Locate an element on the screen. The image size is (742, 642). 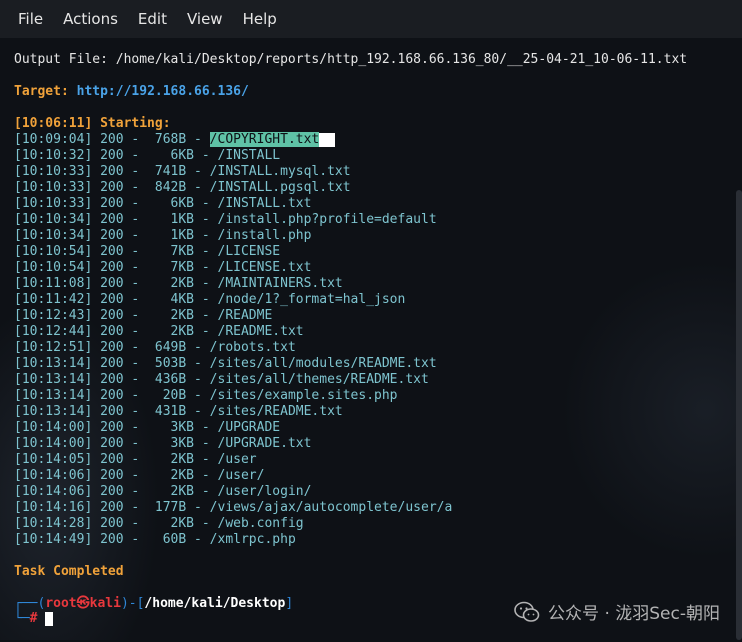
result-row: [10:14:05] 200 - 2KB - /user is located at coordinates (233, 460).